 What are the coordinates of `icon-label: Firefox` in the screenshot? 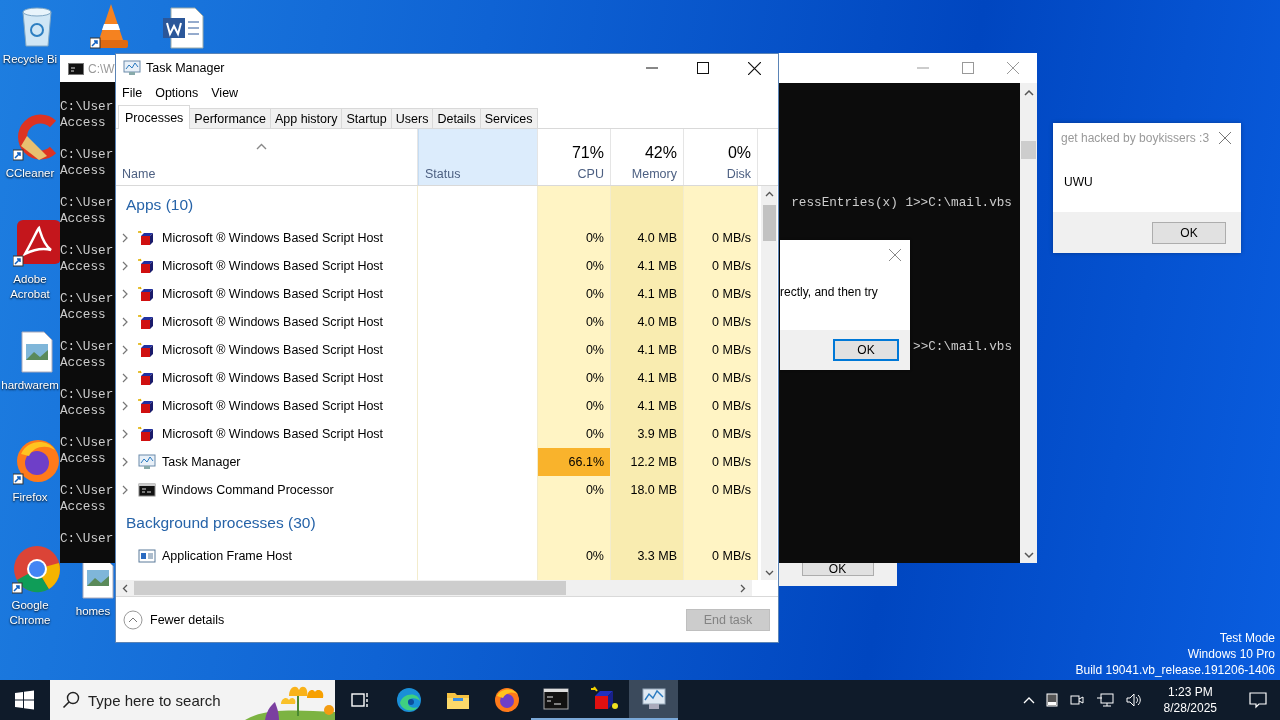 It's located at (30, 497).